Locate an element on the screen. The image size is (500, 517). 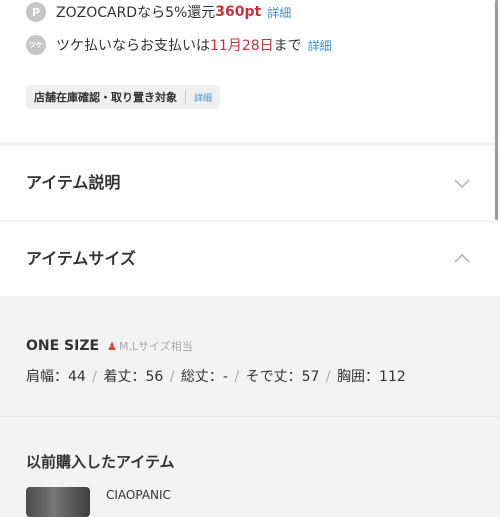
scrollbar is located at coordinates (496, 110).